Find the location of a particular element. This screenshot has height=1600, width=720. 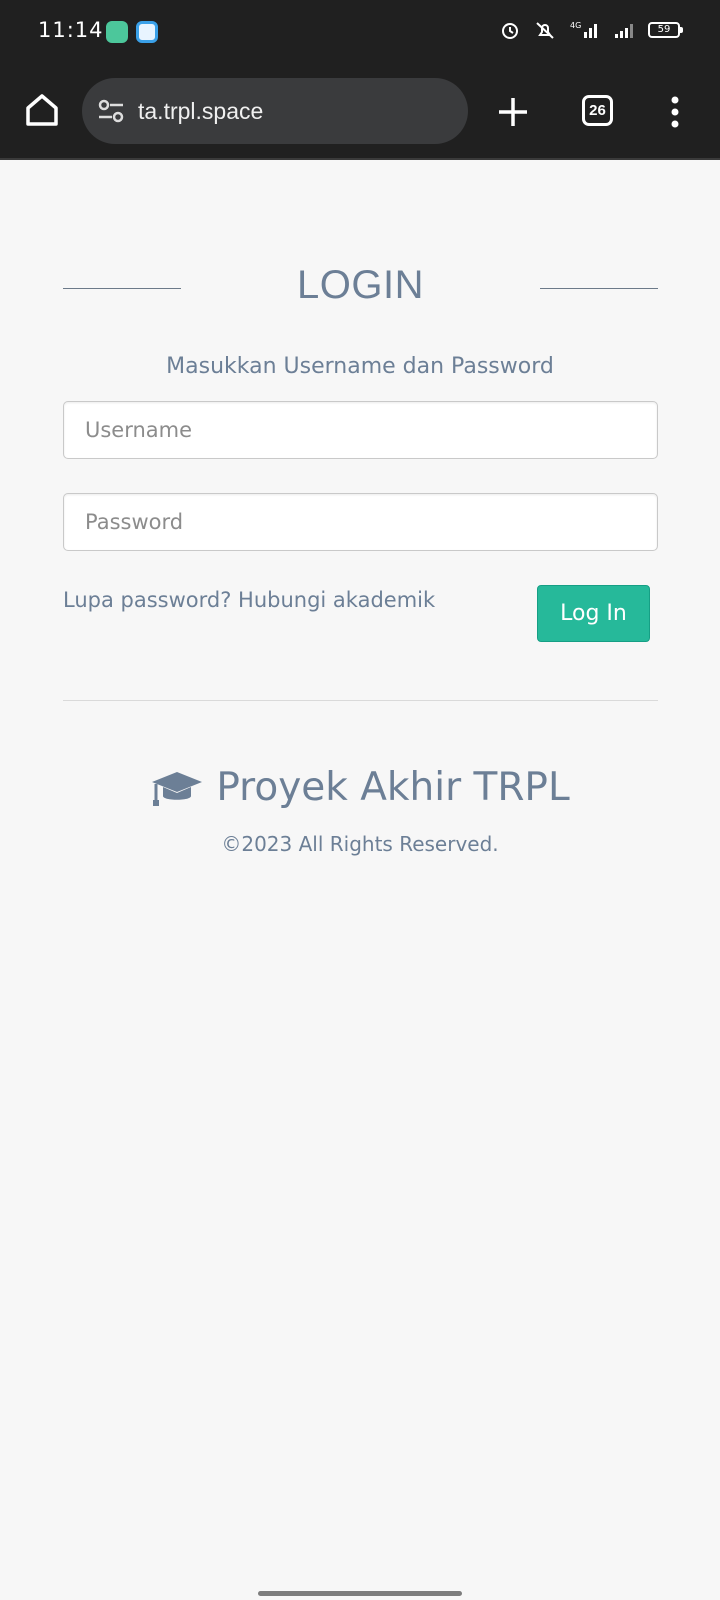

username-input is located at coordinates (360, 430).